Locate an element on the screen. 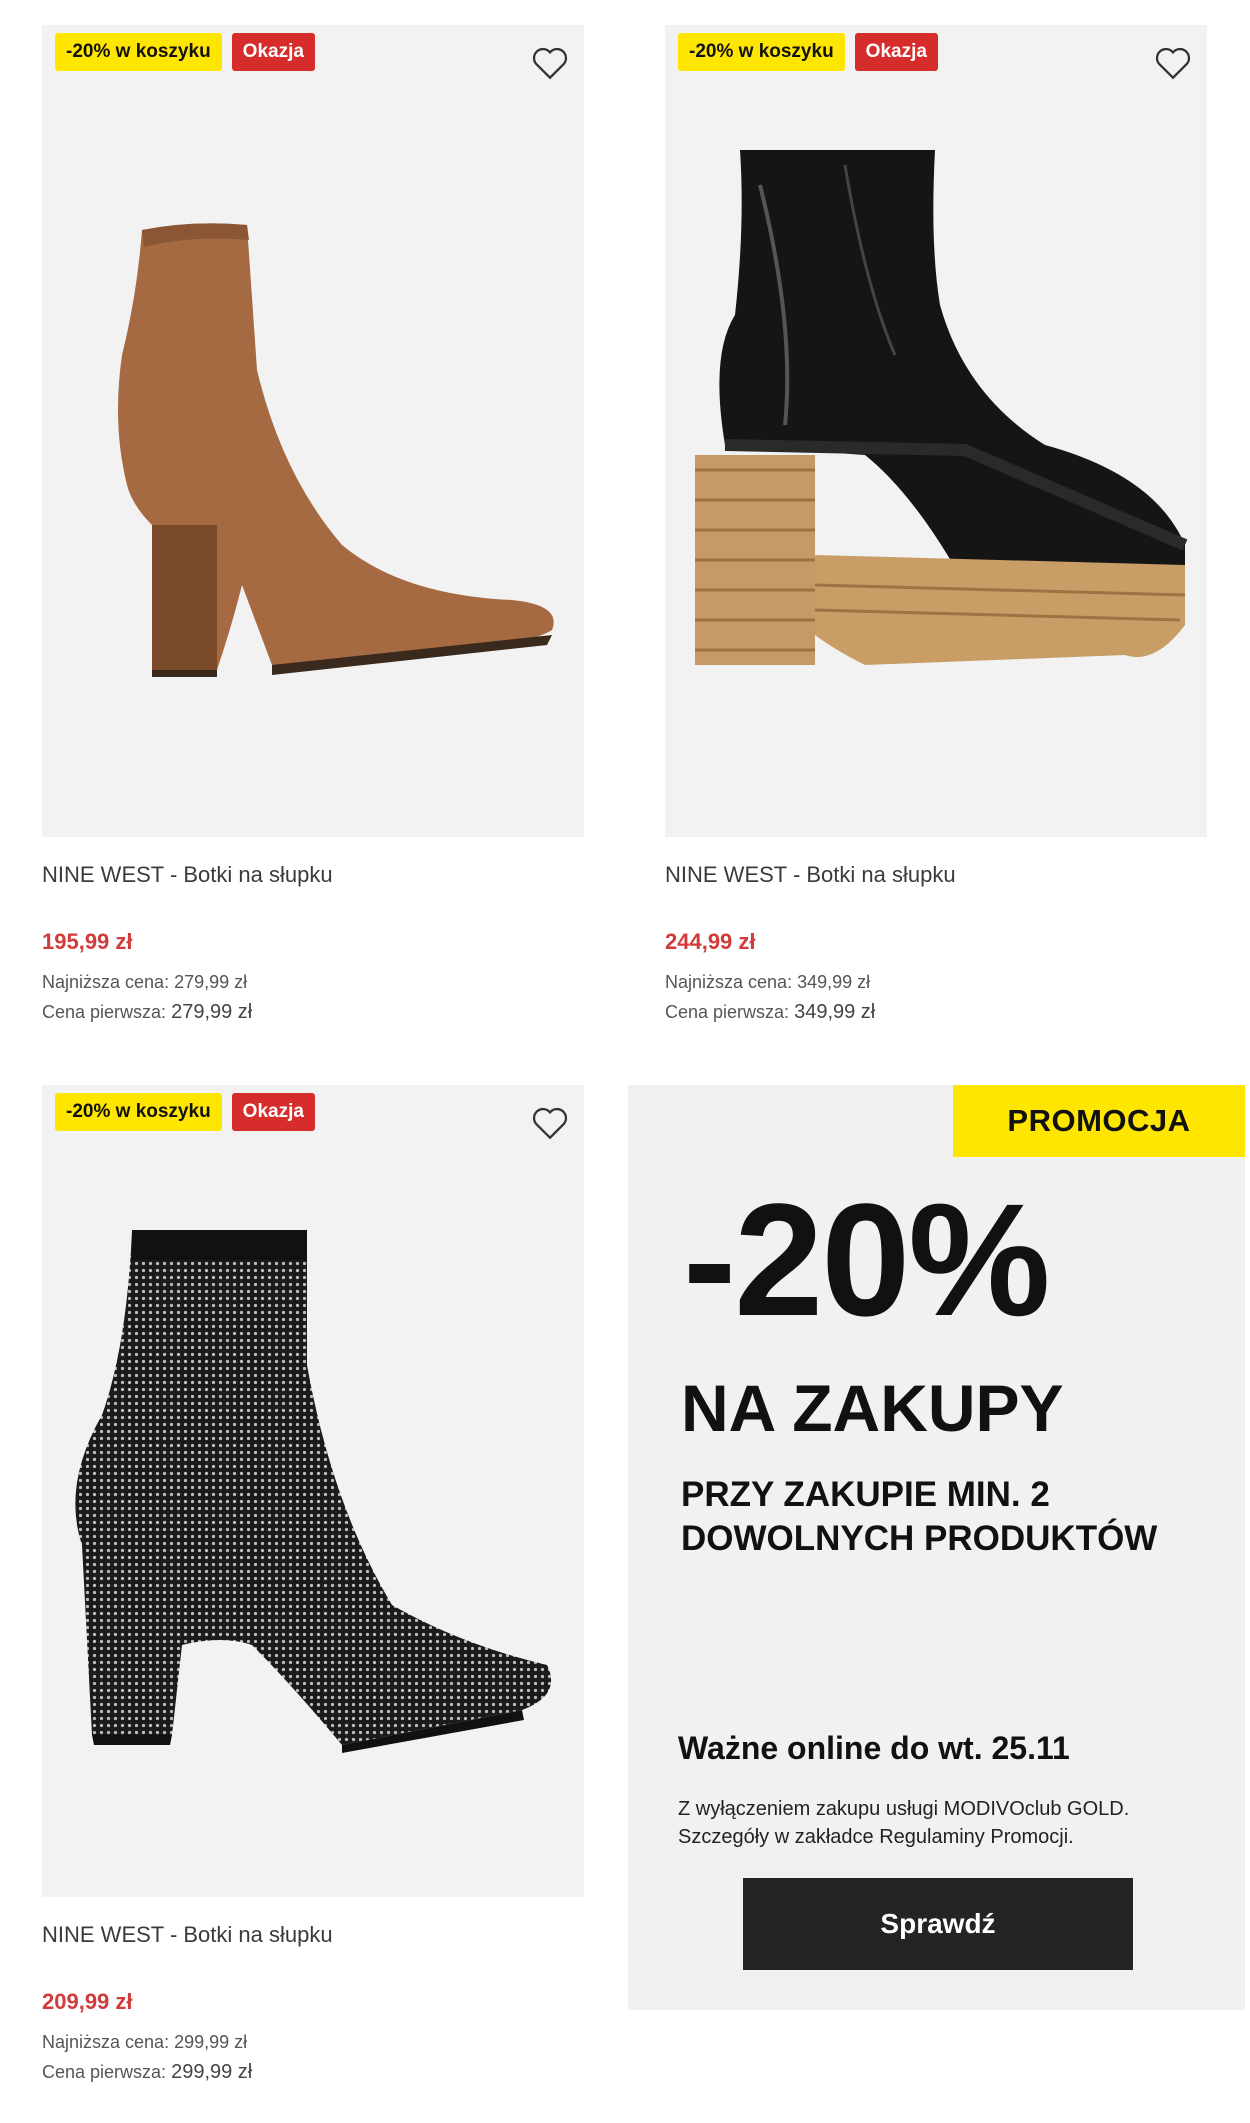 The image size is (1250, 2123). product-price: 209,99 zł is located at coordinates (87, 2001).